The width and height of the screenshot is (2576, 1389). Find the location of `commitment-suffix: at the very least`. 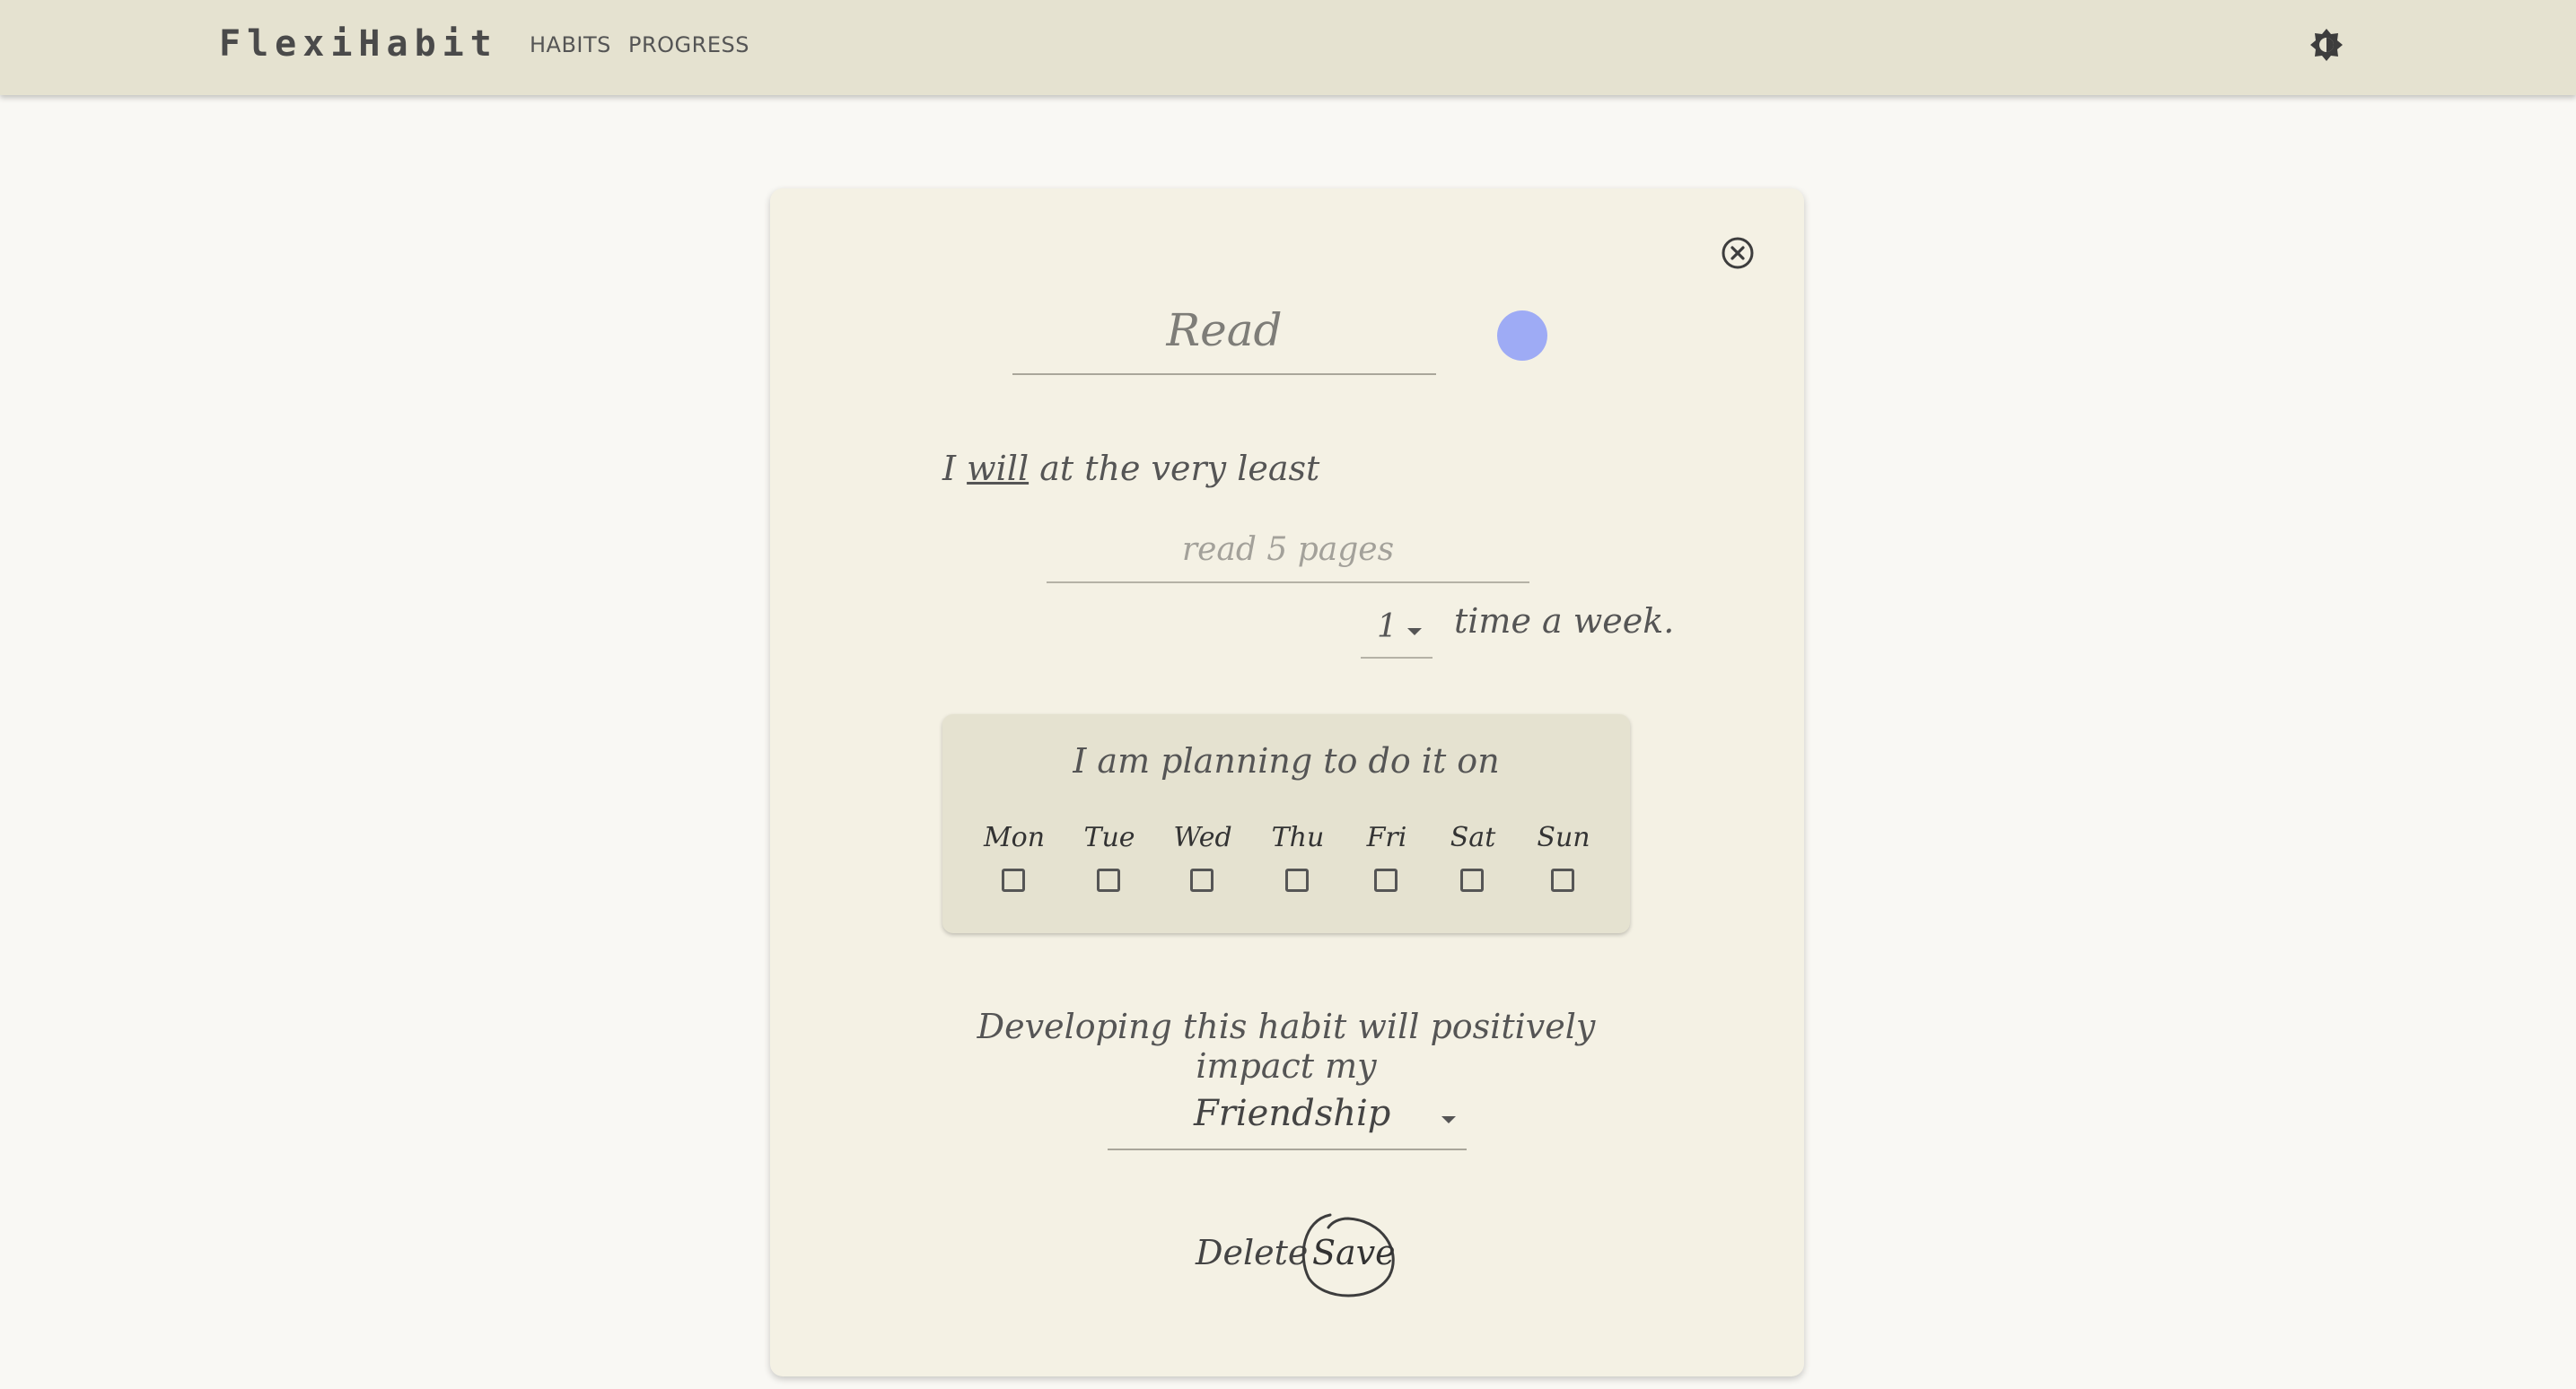

commitment-suffix: at the very least is located at coordinates (1179, 468).